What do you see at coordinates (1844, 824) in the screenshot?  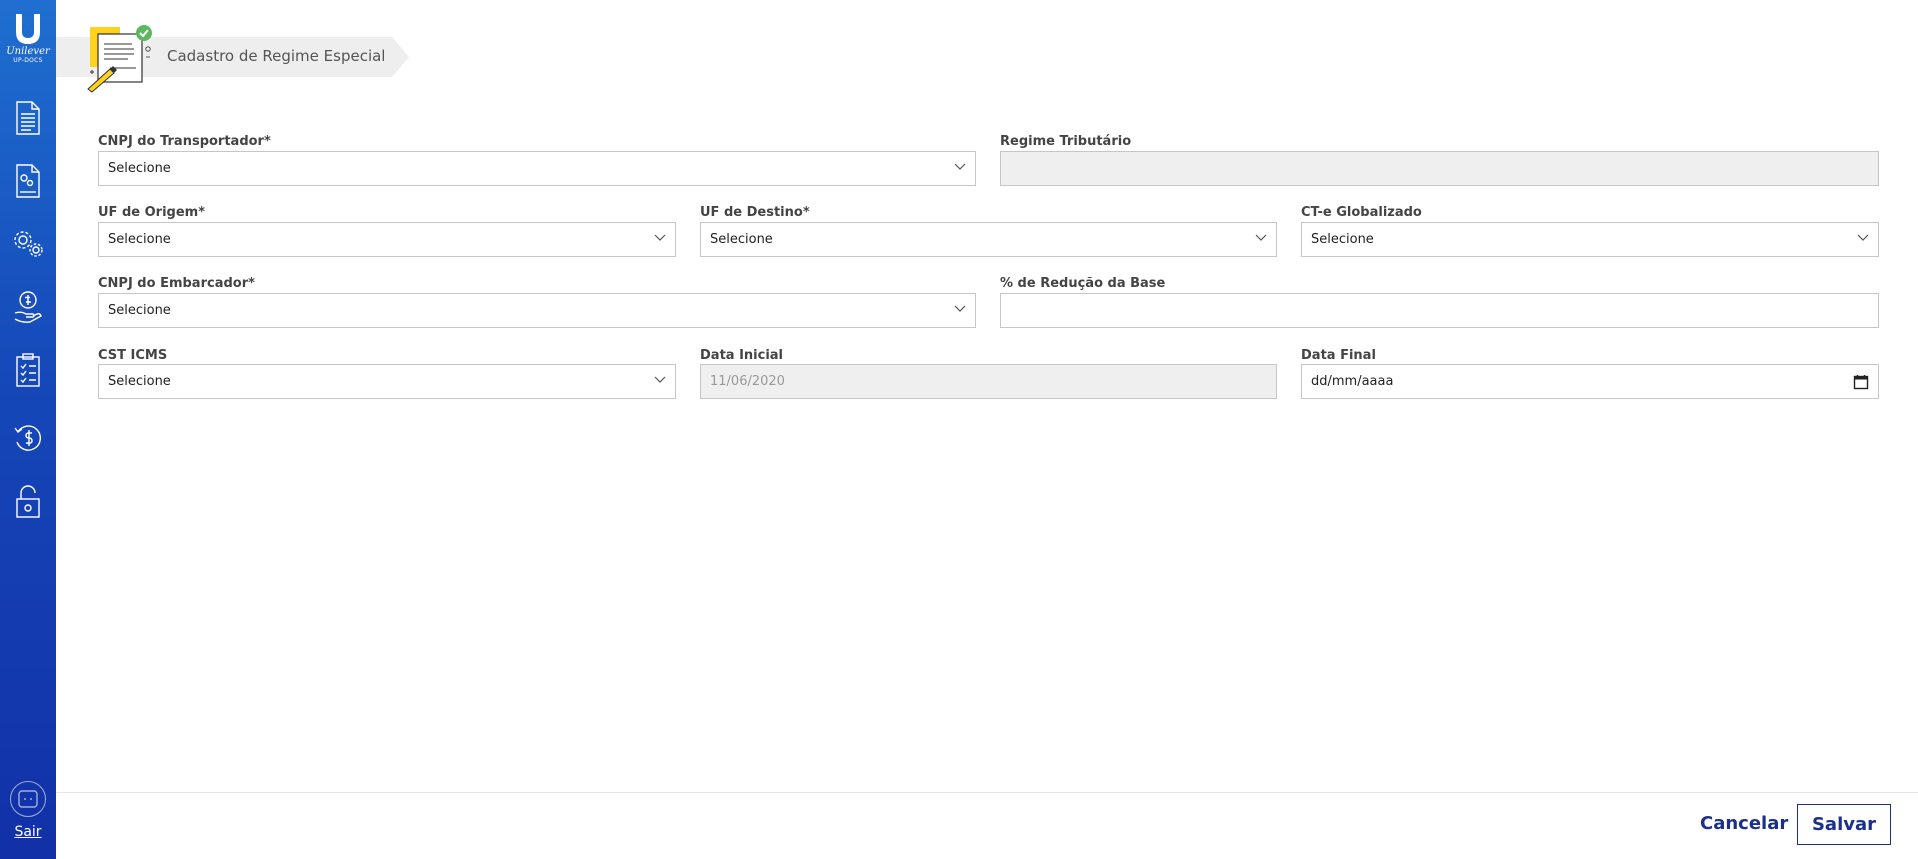 I see `save-button: Salvar` at bounding box center [1844, 824].